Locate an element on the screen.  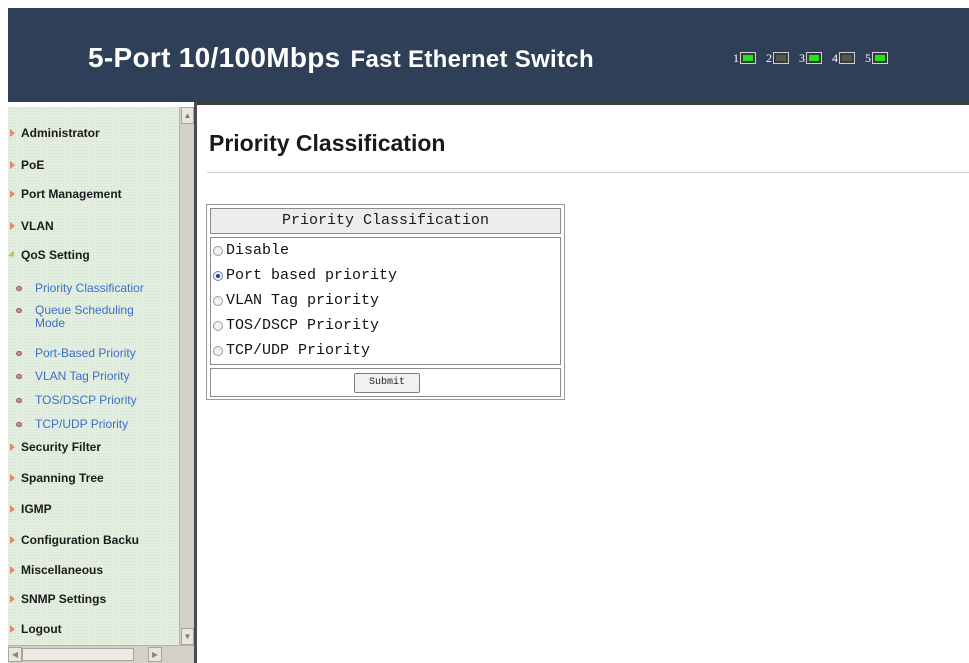
sidebar-subitem-priority-classification: Priority Classificatior is located at coordinates (80, 288).